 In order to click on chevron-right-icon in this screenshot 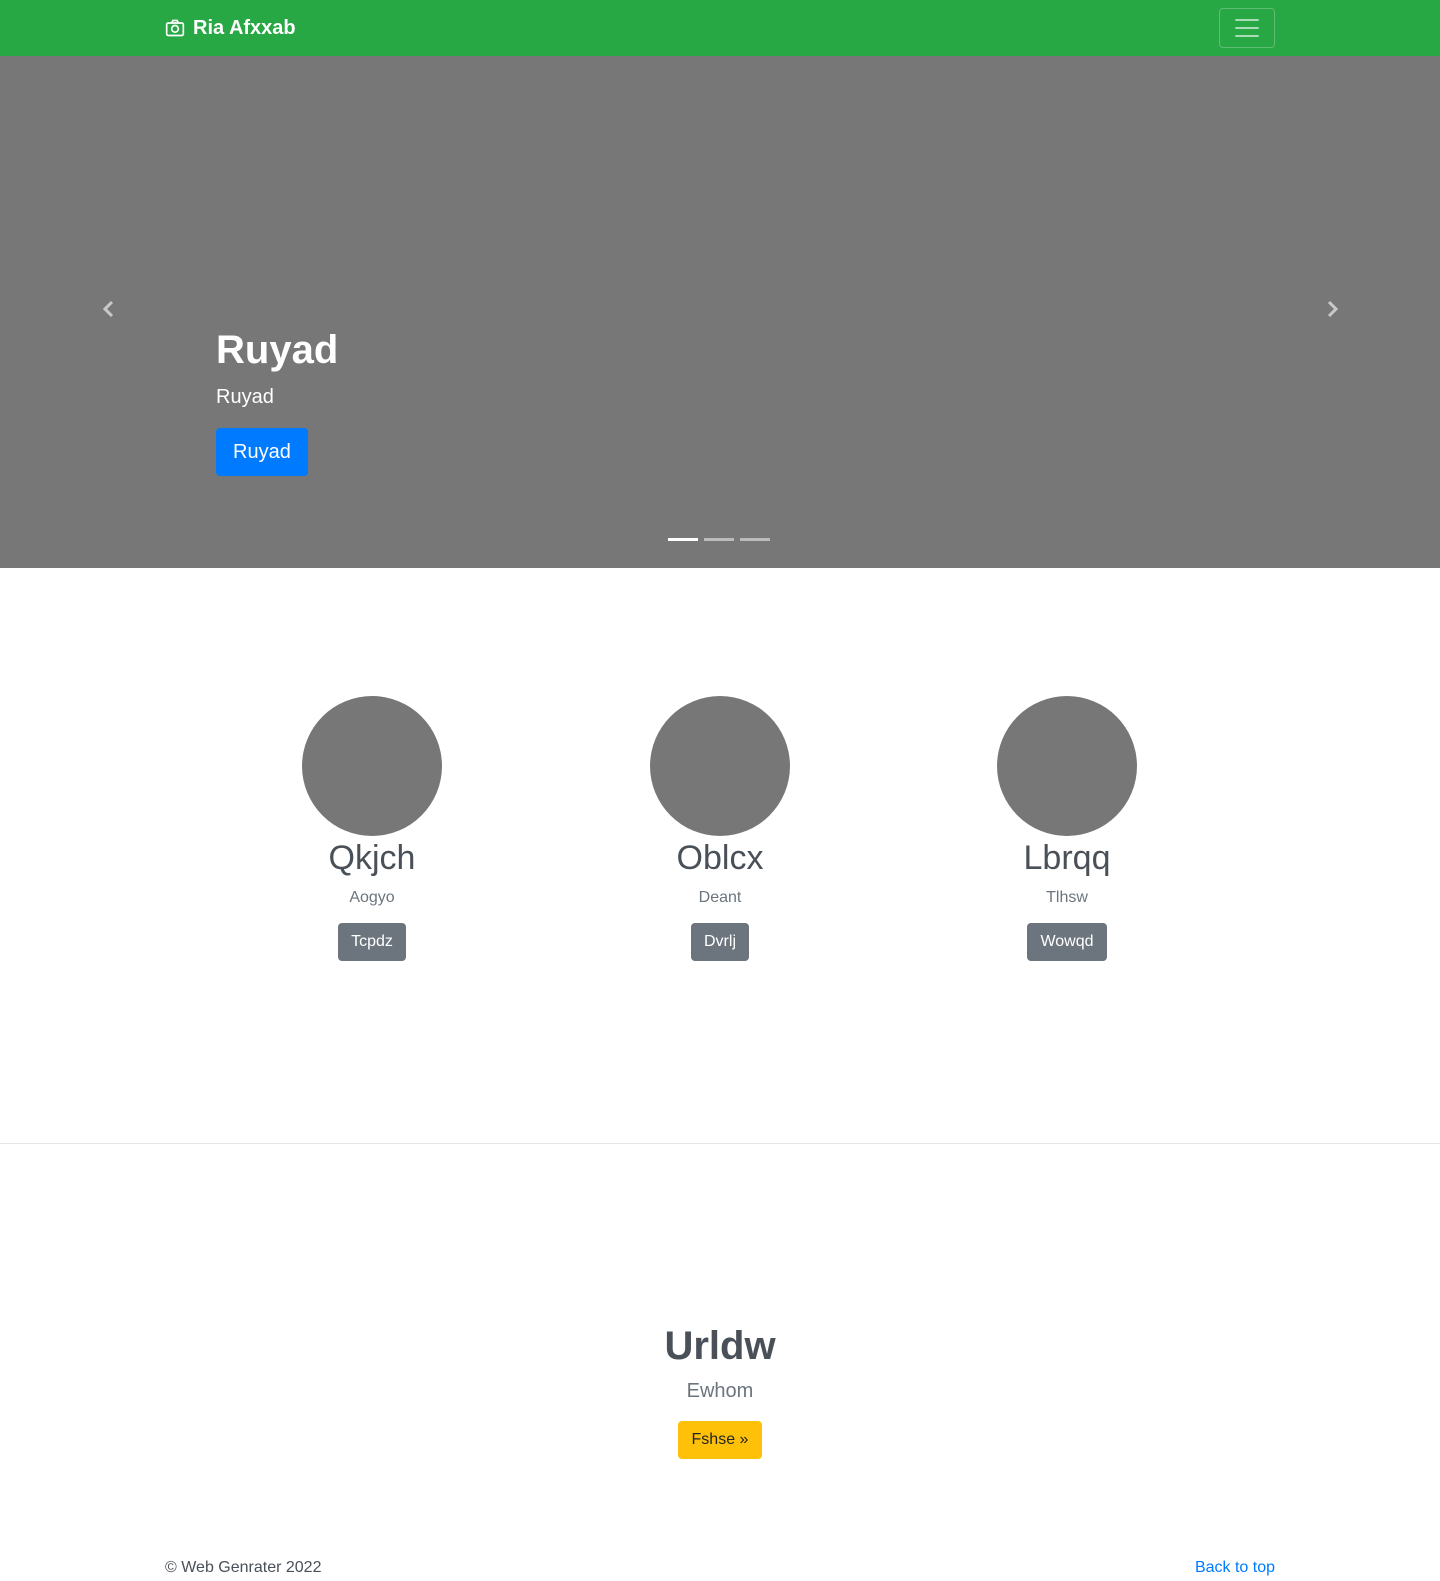, I will do `click(1332, 311)`.